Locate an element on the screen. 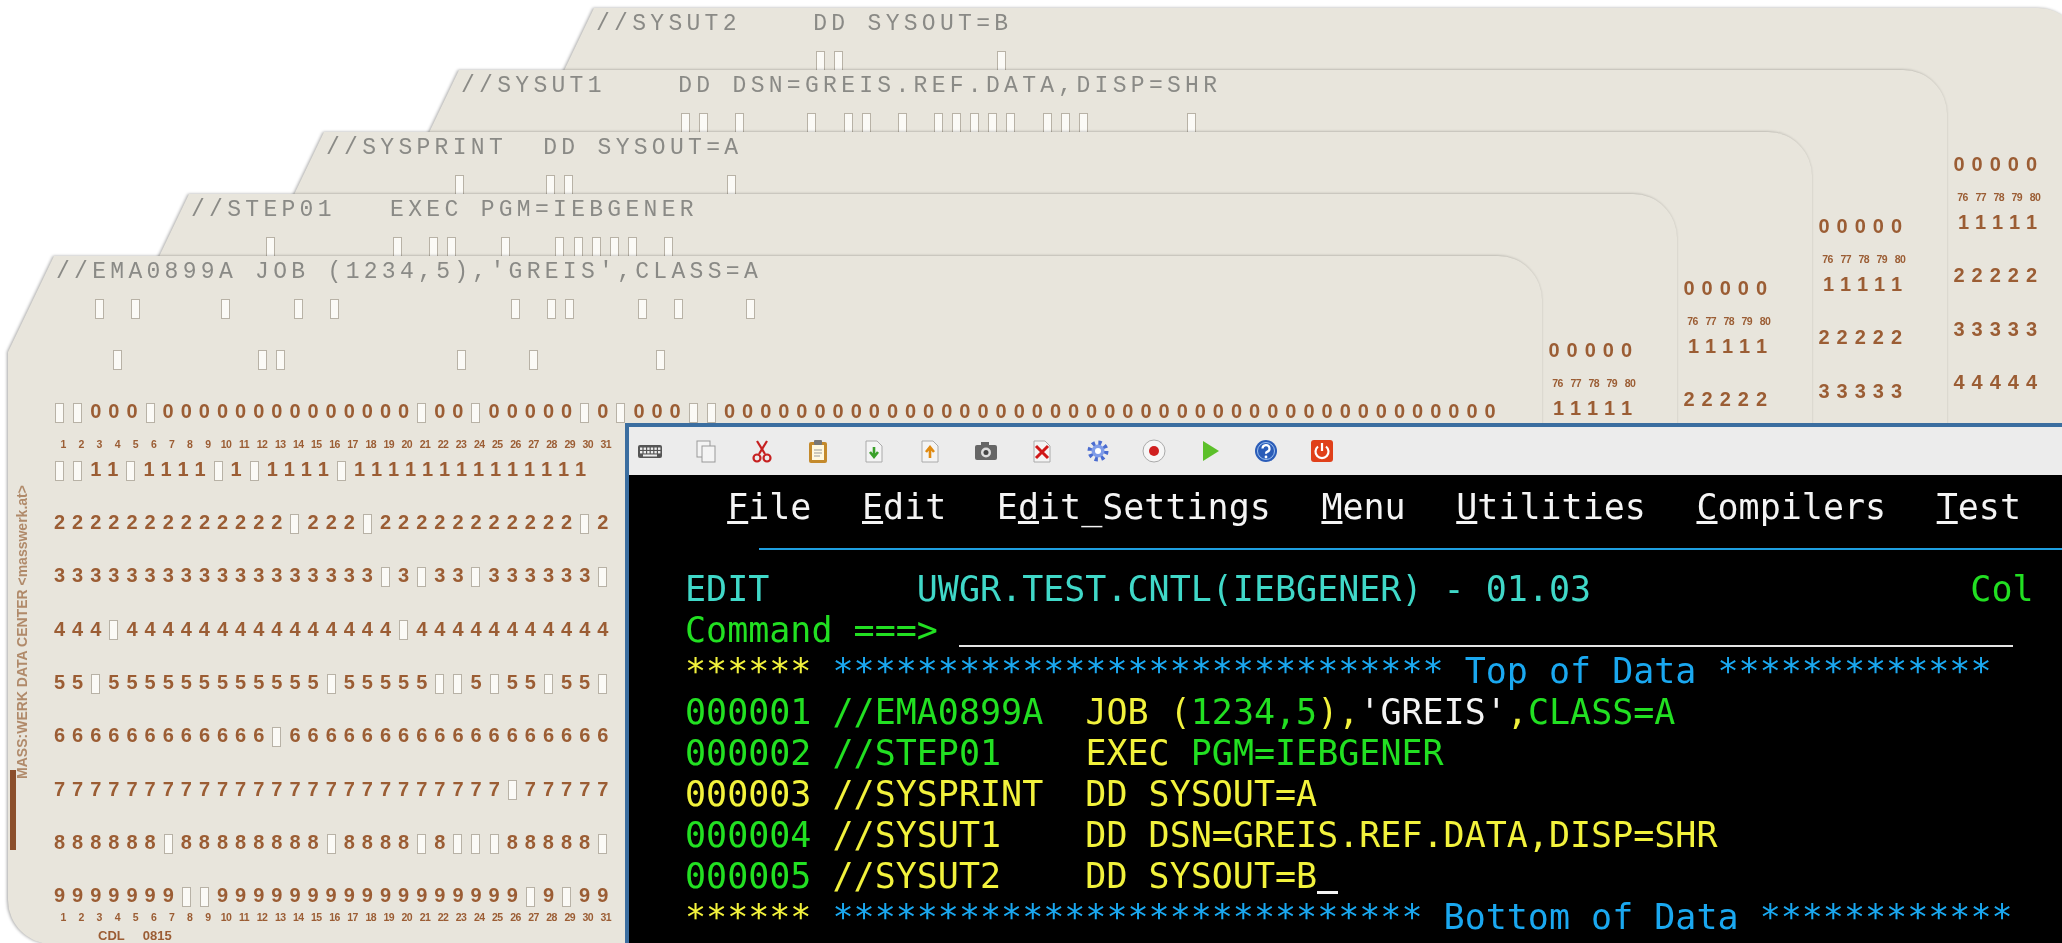 This screenshot has height=943, width=2062. card-digit-row: 55 555555555555 55555 5 55 55 is located at coordinates (335, 682).